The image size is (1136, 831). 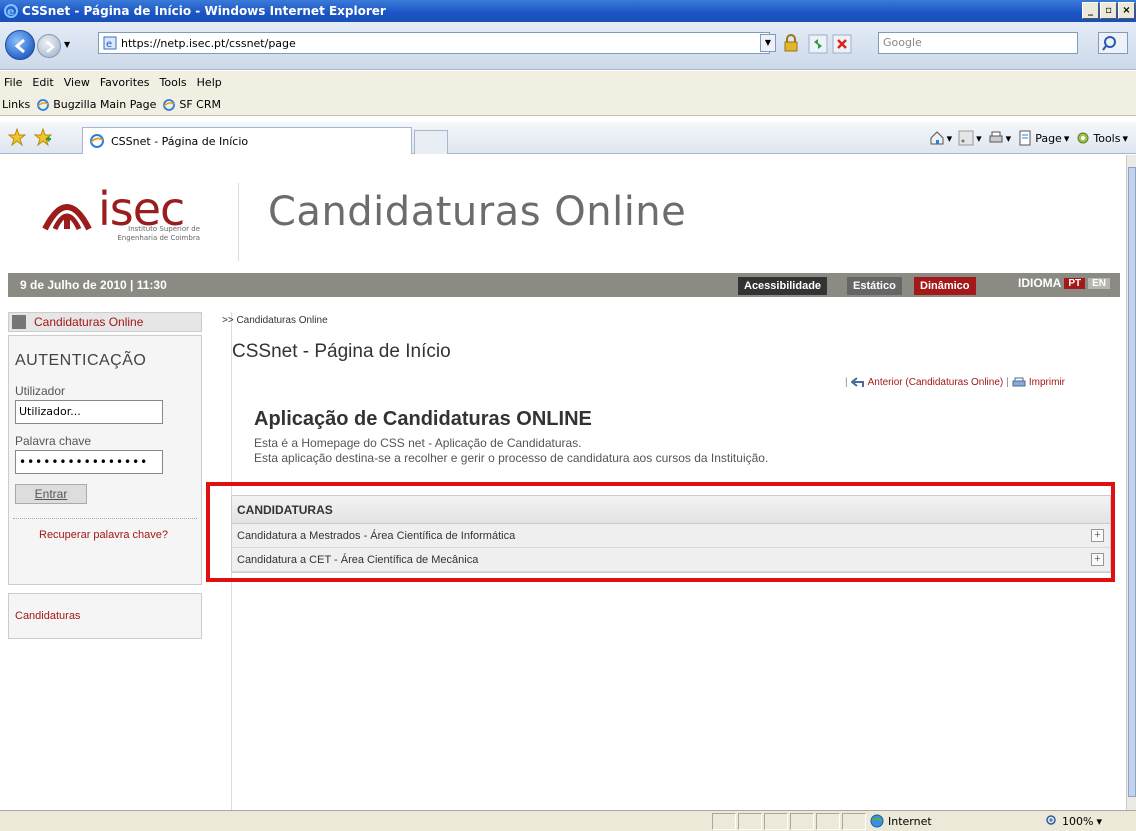 I want to click on breadcrumb: >> Candidaturas Online, so click(x=275, y=320).